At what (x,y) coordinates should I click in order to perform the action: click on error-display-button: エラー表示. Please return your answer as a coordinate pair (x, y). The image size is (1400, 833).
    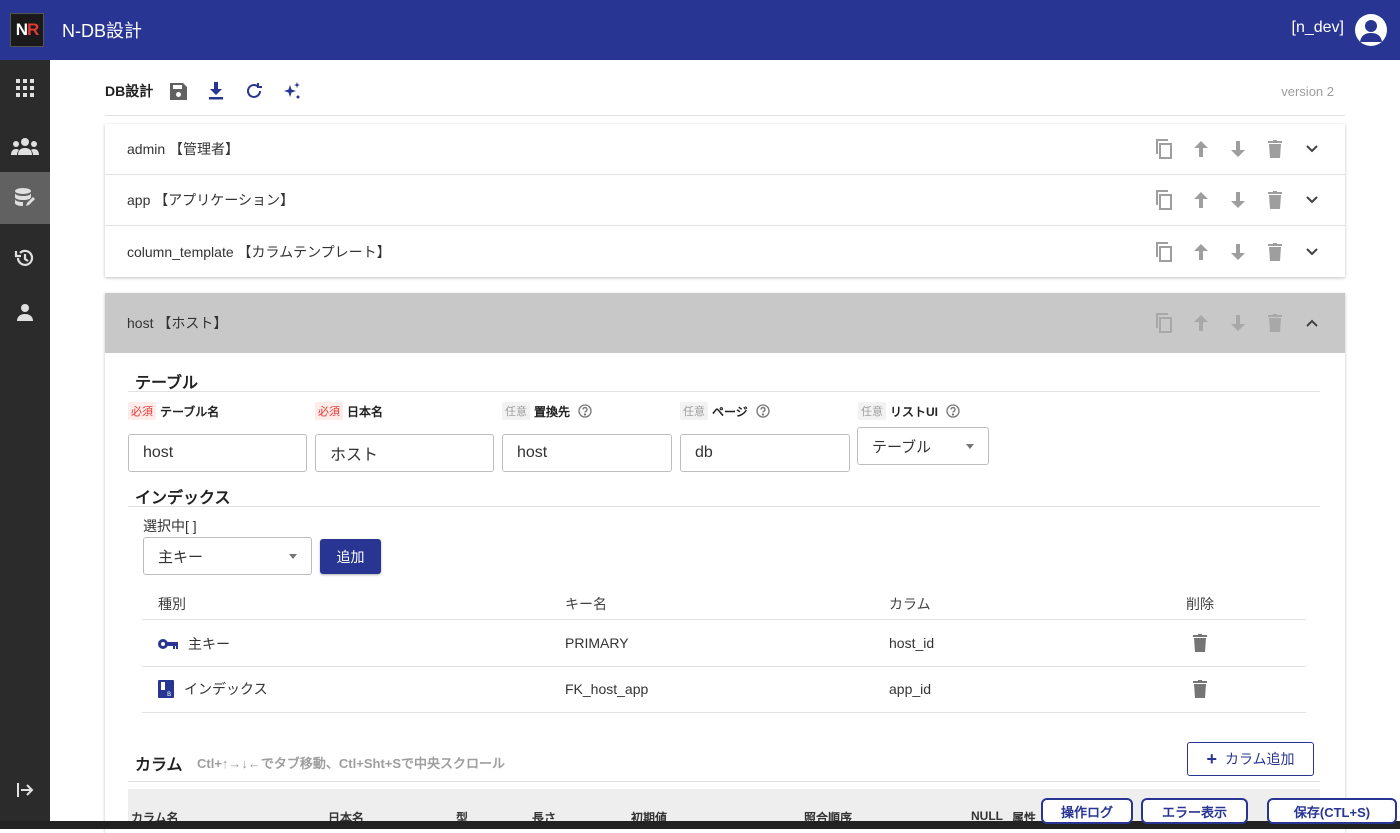
    Looking at the image, I should click on (1194, 811).